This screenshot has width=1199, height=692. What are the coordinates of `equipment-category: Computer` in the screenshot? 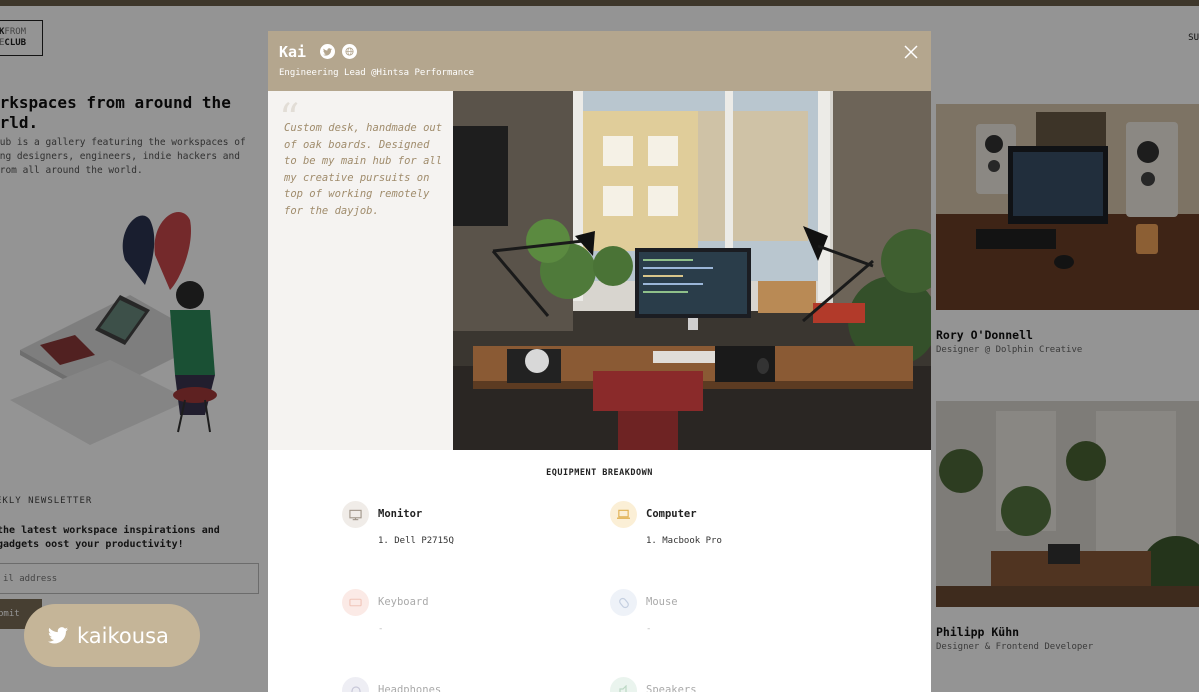 It's located at (671, 514).